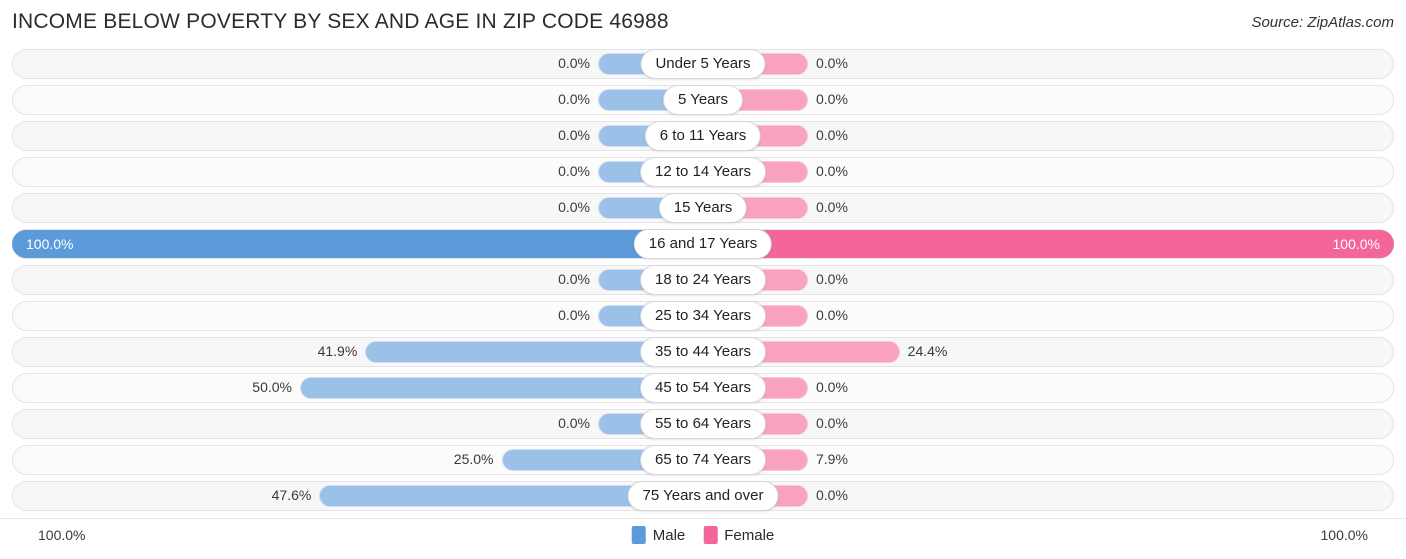  I want to click on value-label-male: 50.0%, so click(272, 387).